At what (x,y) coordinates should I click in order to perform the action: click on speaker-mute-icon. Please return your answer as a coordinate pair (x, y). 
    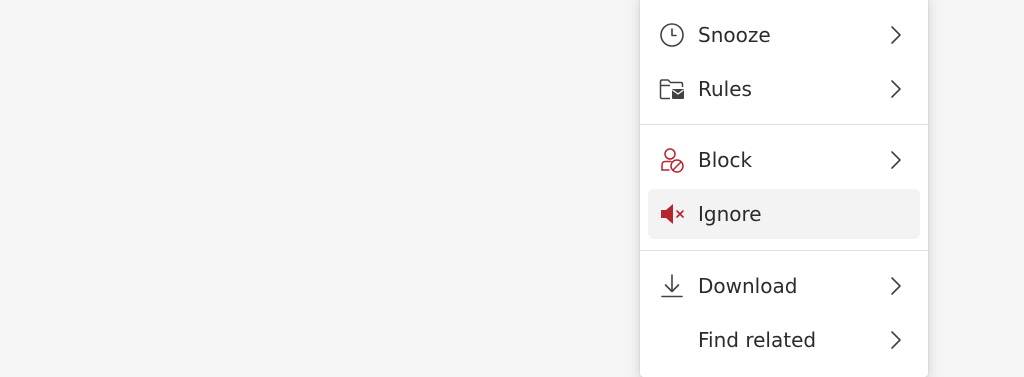
    Looking at the image, I should click on (672, 214).